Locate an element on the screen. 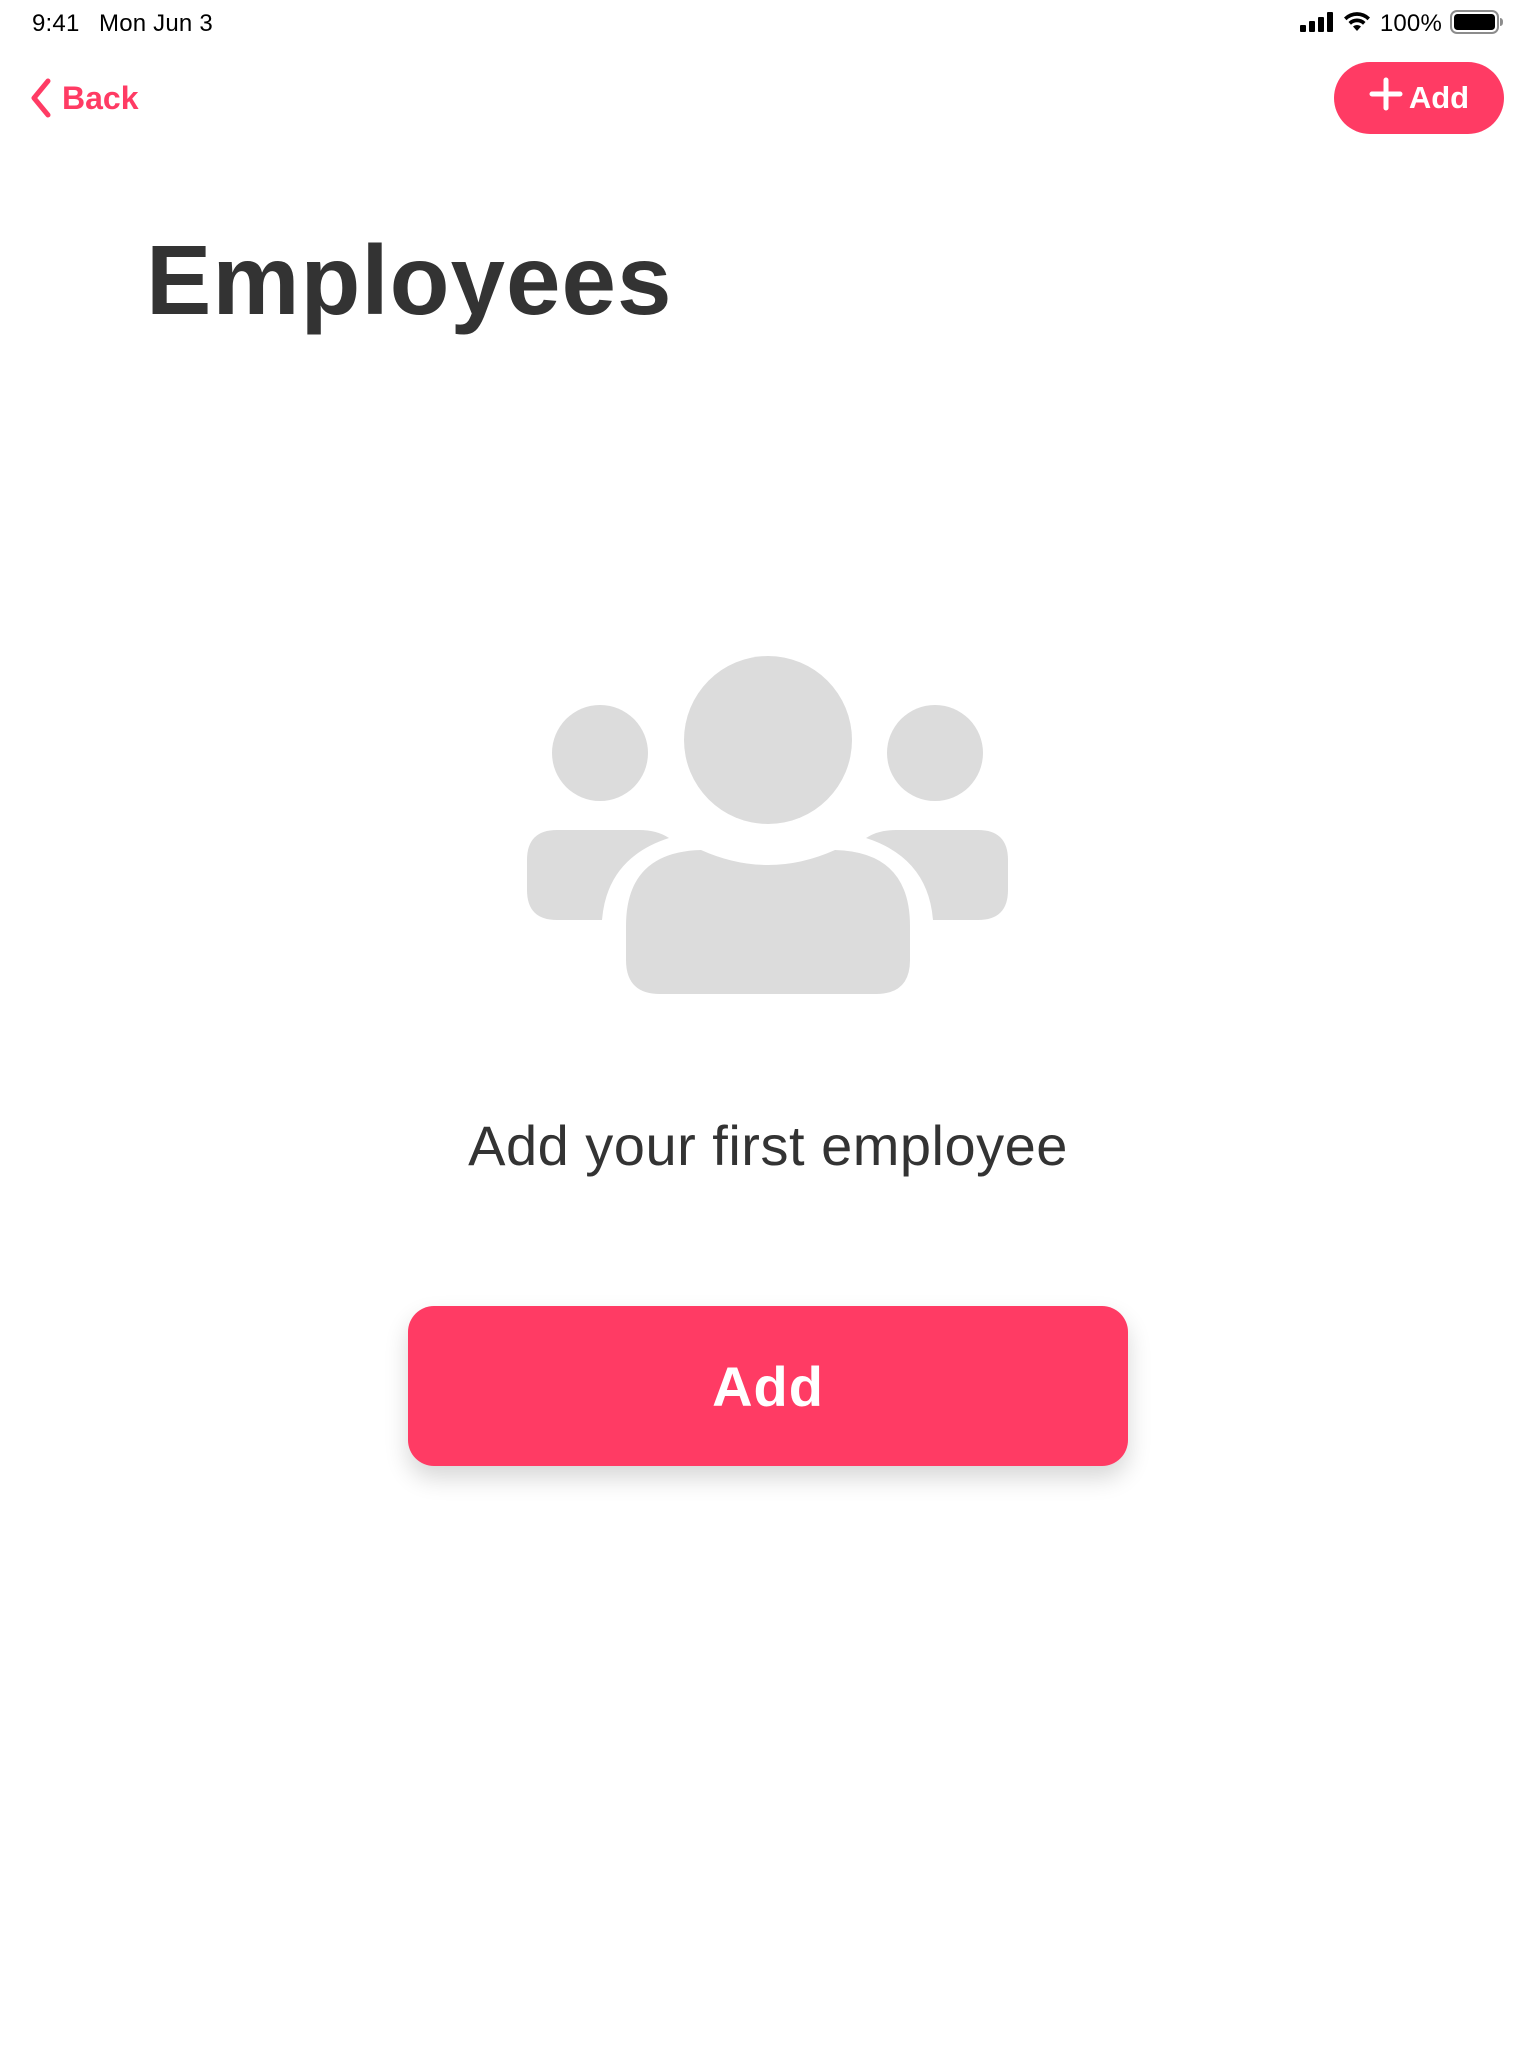 Image resolution: width=1536 pixels, height=2048 pixels. empty-state-message: Add your first employee is located at coordinates (768, 1145).